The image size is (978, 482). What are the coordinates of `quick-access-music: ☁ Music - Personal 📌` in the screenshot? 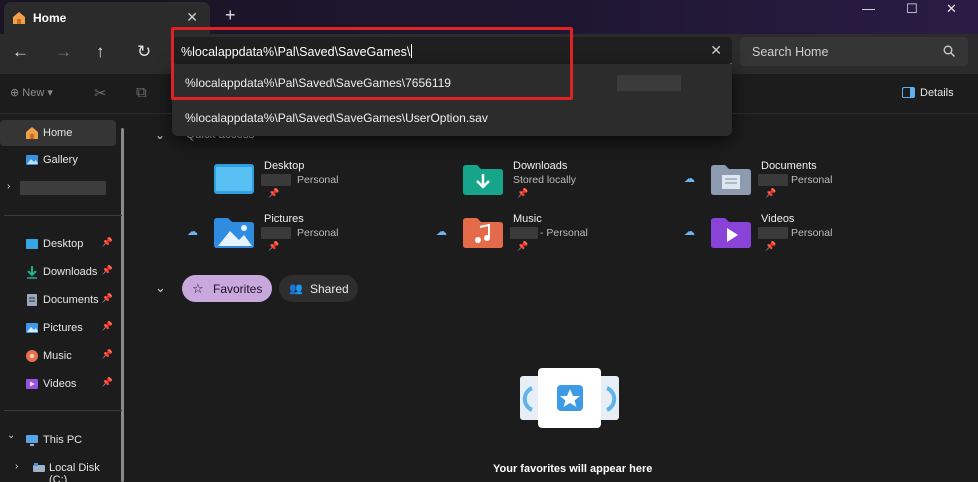 It's located at (559, 235).